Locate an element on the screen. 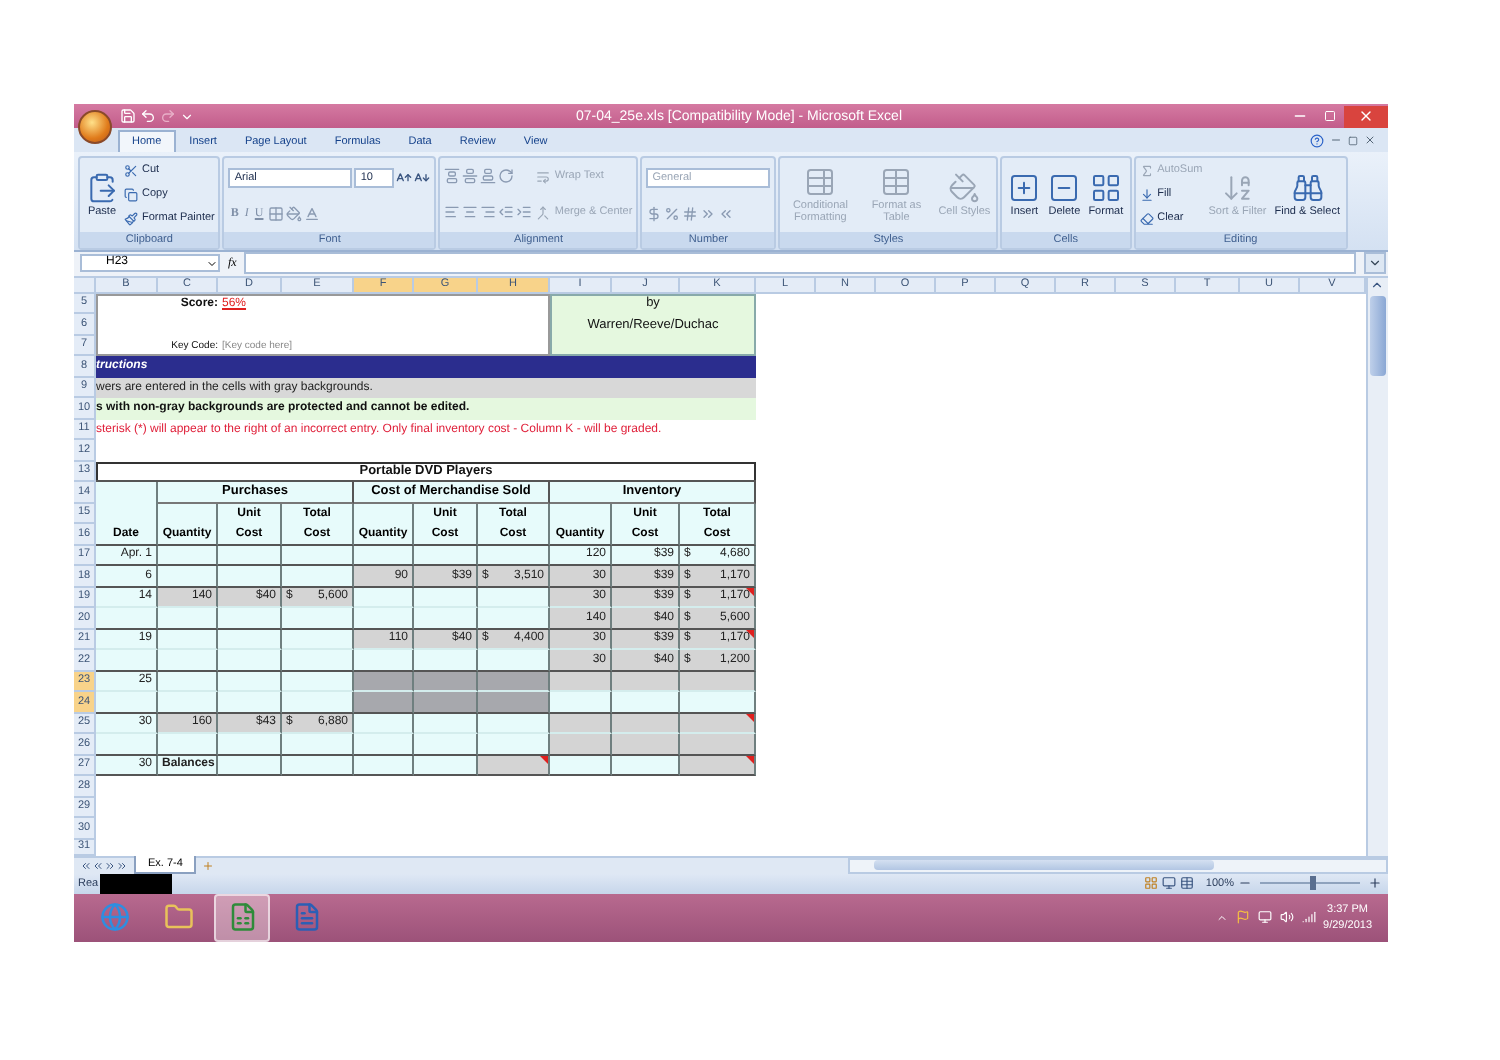  flag-icon is located at coordinates (1242, 917).